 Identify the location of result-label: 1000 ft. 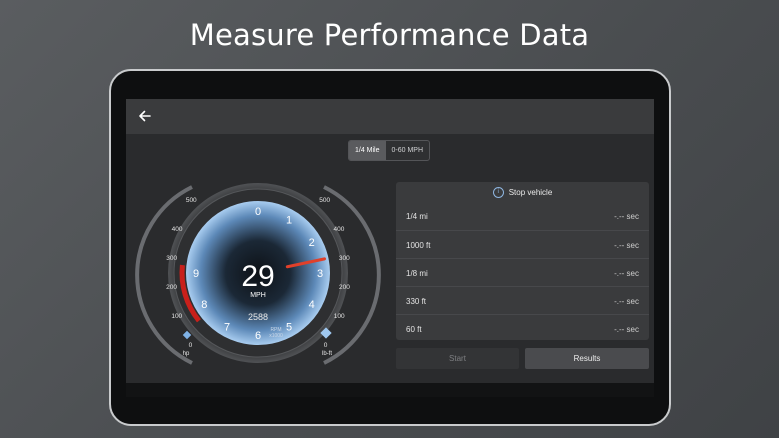
(418, 245).